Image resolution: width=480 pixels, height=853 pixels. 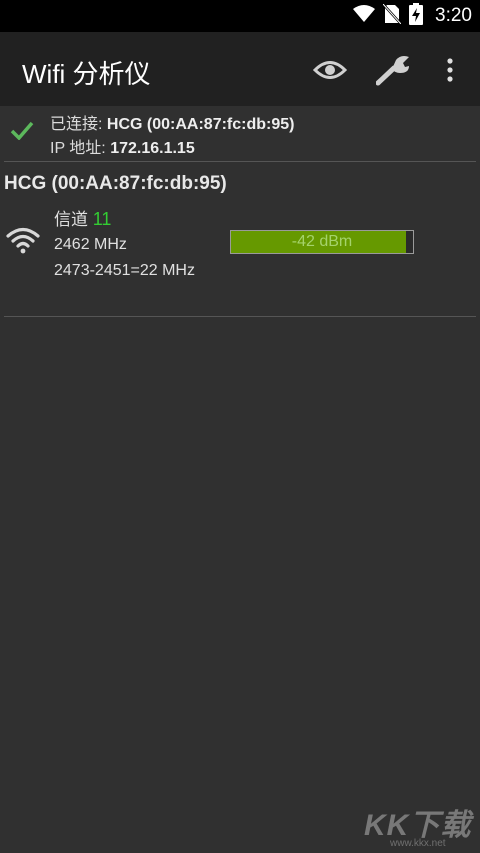 I want to click on overflow-menu-icon, so click(x=450, y=70).